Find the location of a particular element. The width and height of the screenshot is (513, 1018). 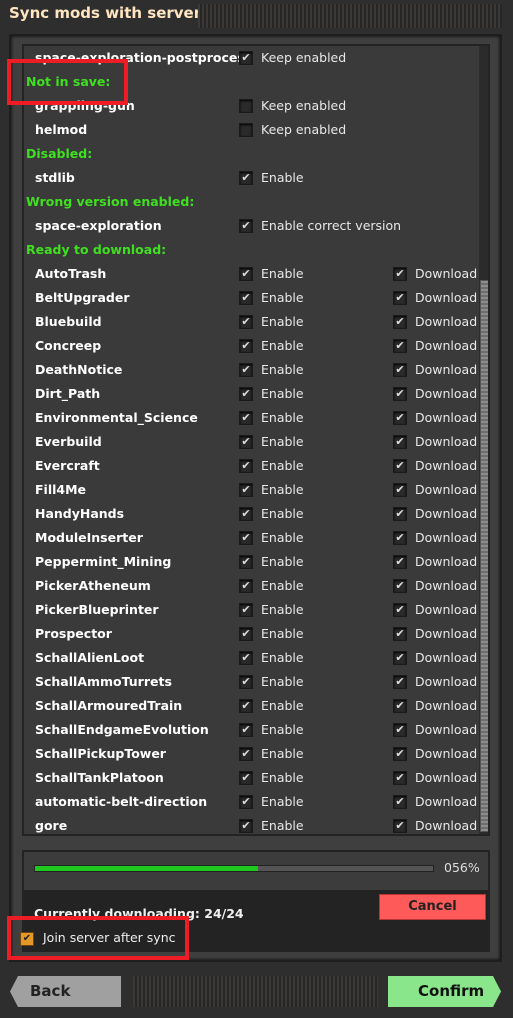

list-item: SchallPickupTower ✔ Enable ✔ Download is located at coordinates (251, 754).